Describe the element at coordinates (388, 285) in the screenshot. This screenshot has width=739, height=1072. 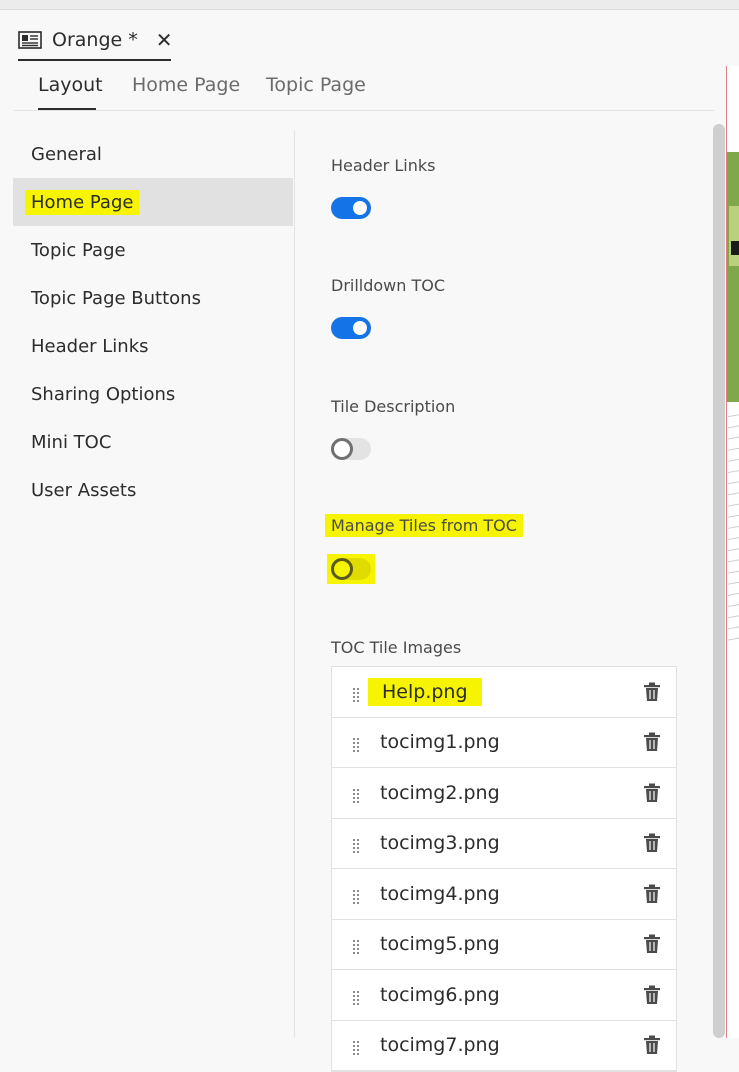
I see `drilldown-toc-label: Drilldown TOC` at that location.